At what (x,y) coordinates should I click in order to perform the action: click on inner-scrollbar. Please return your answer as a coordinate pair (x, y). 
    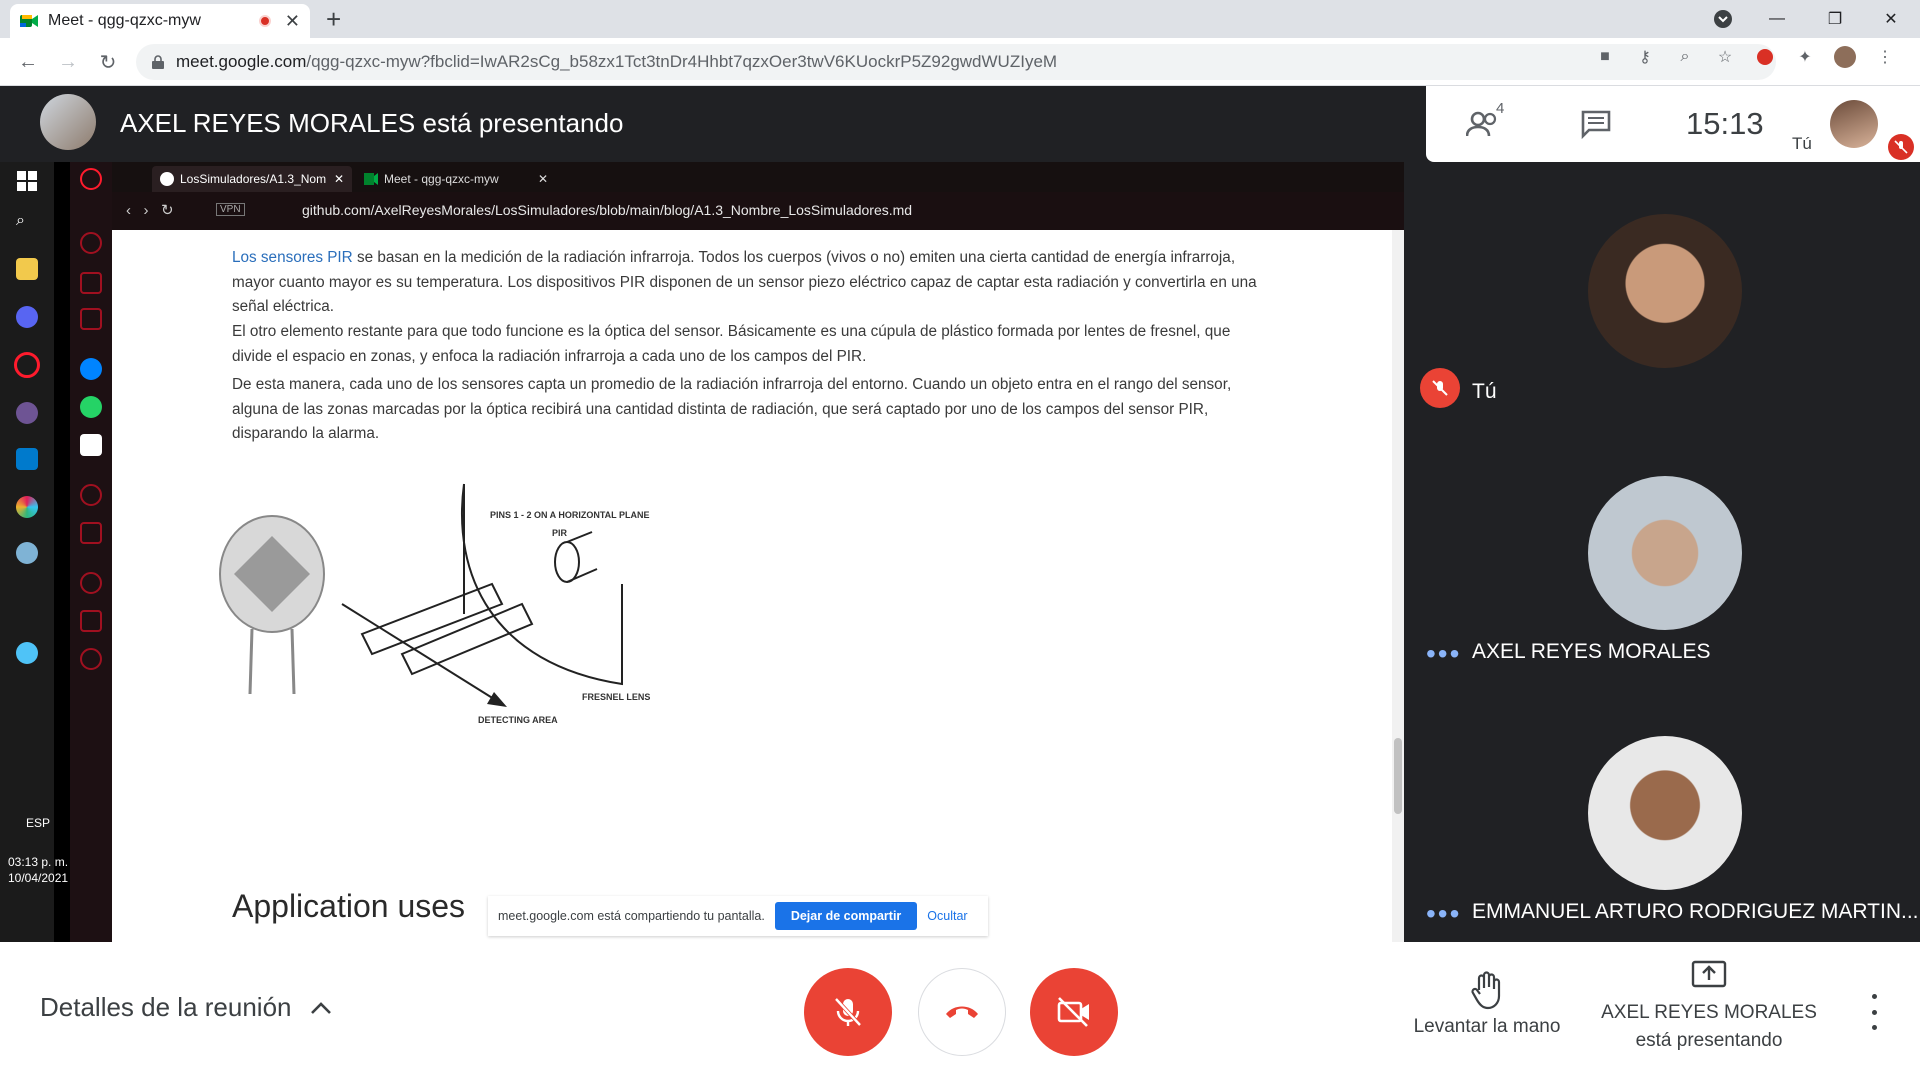
    Looking at the image, I should click on (1398, 586).